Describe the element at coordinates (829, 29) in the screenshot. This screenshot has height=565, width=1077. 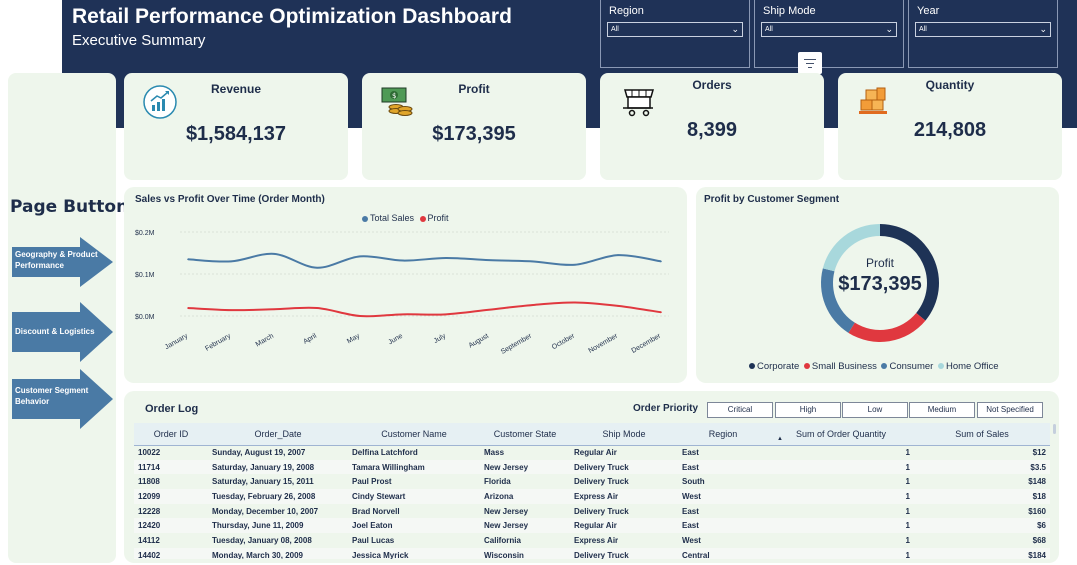
I see `ship-mode-dropdown: All ⌄` at that location.